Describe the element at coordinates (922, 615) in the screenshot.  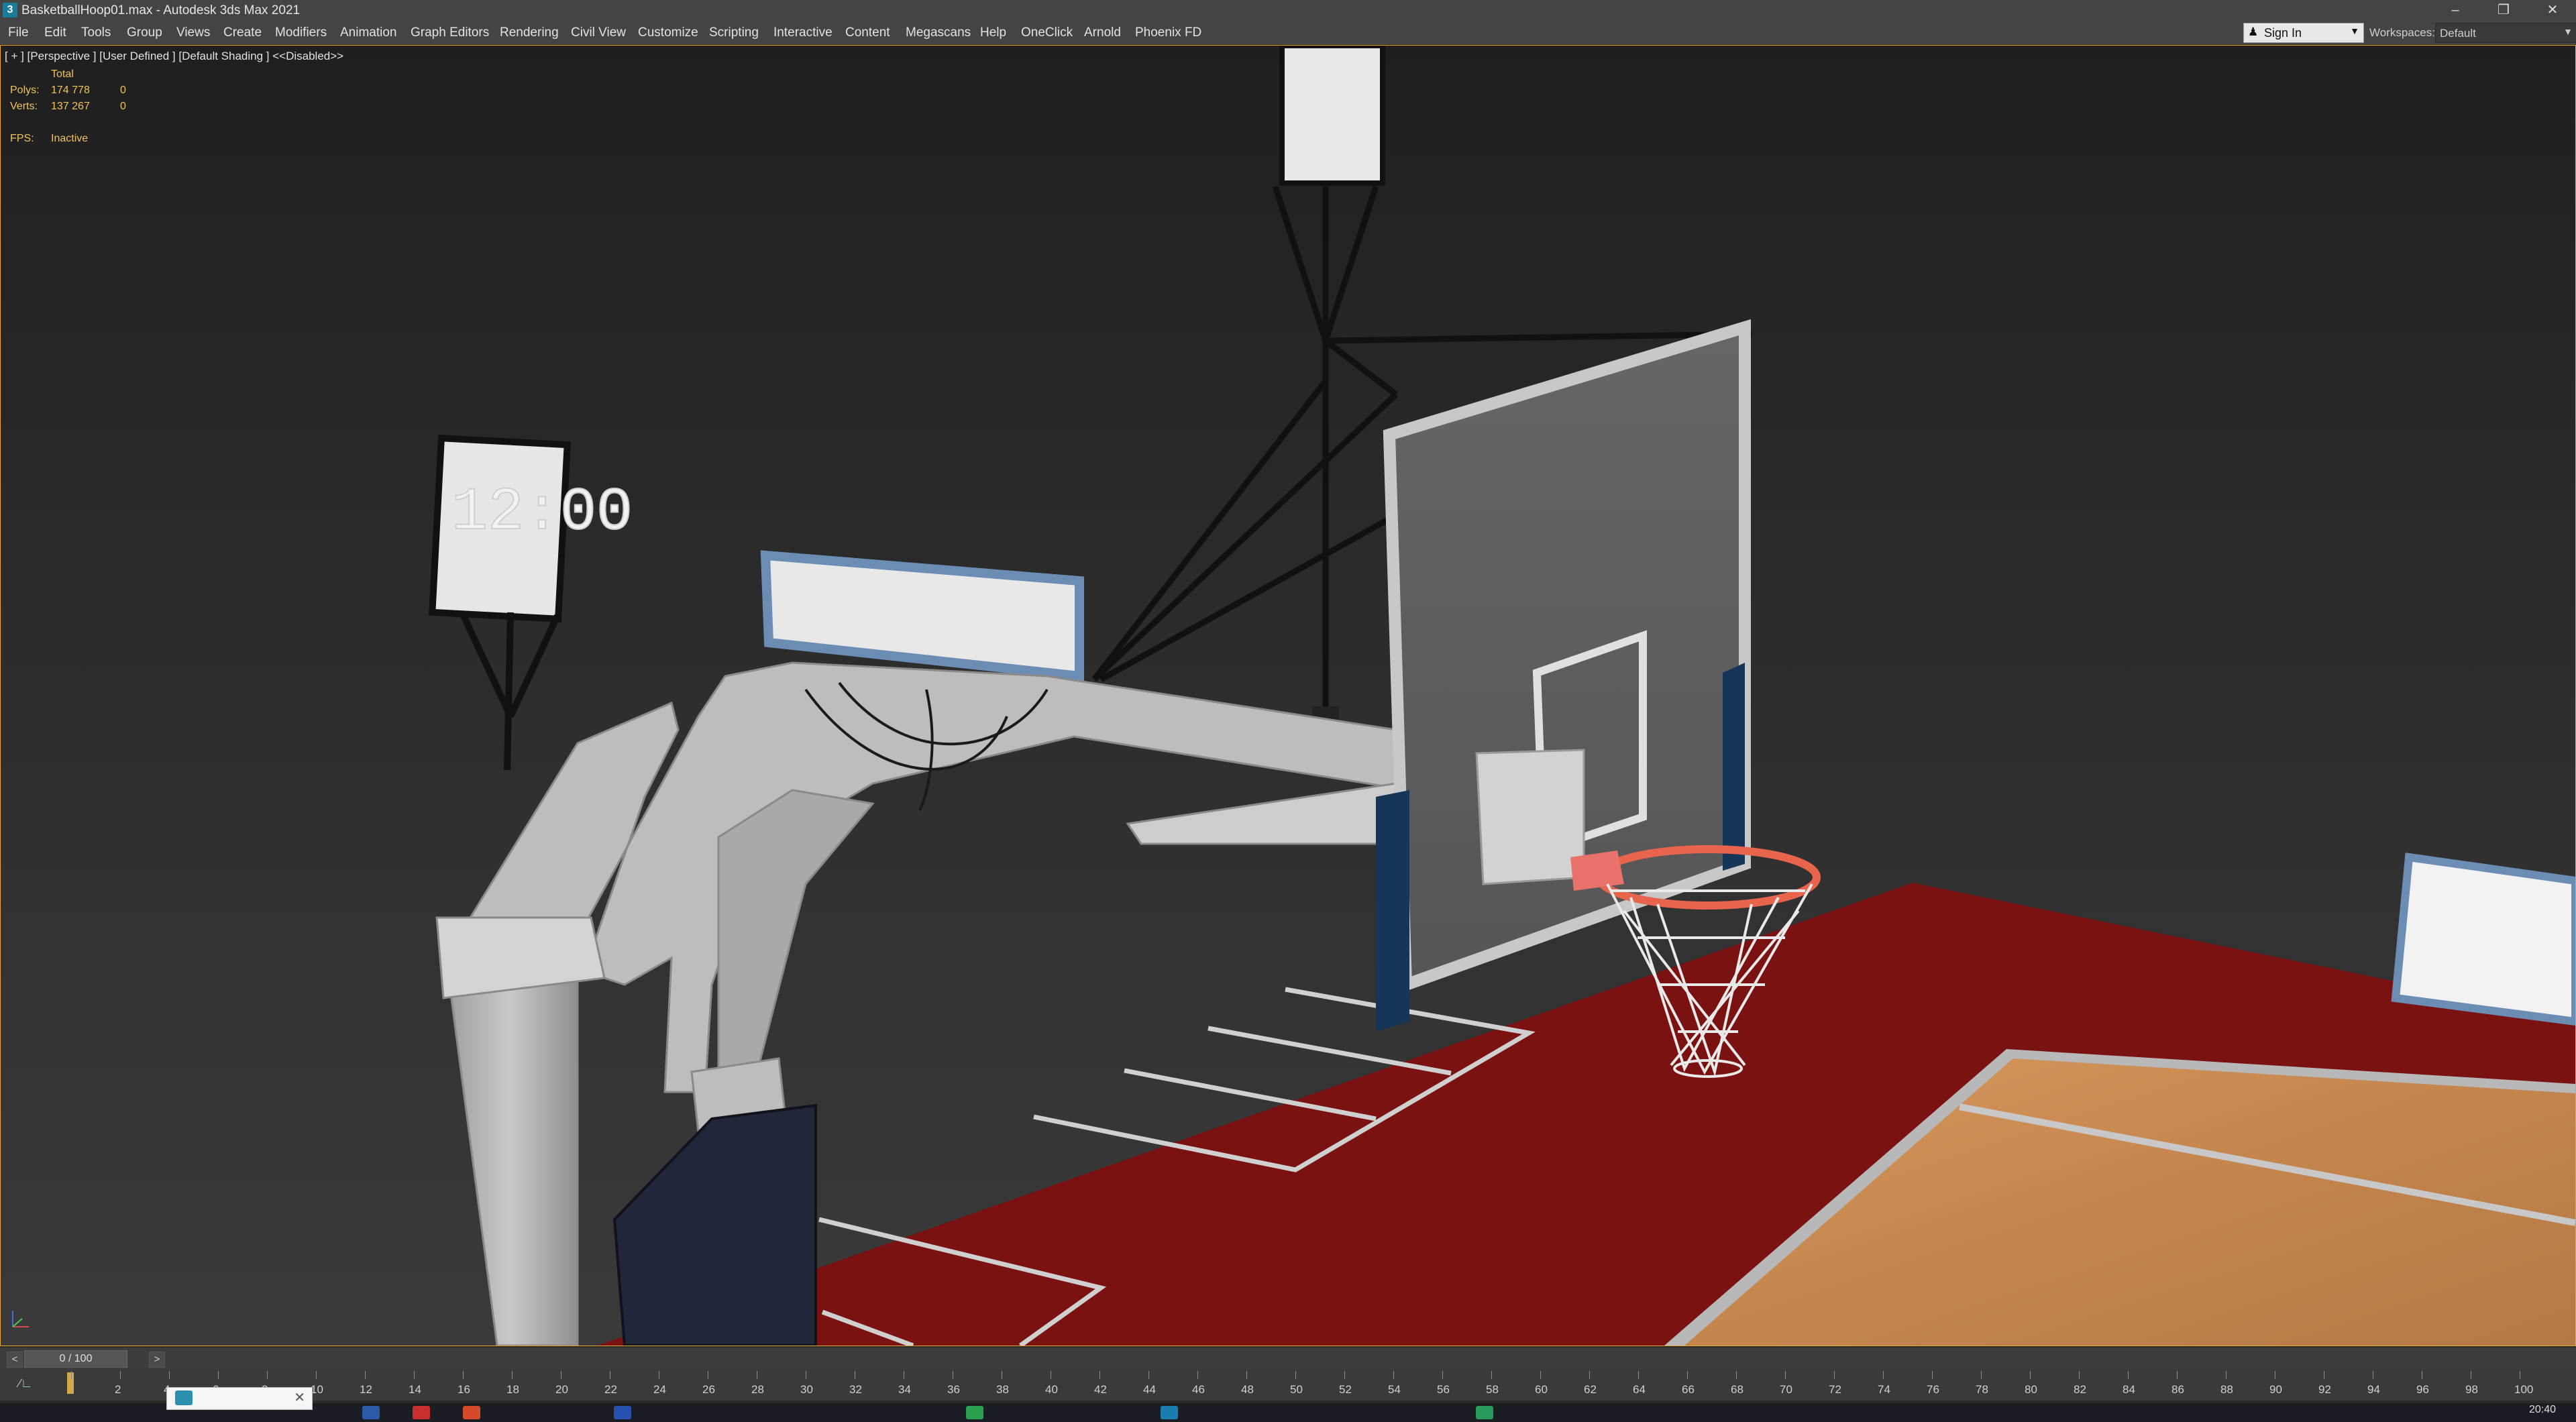
I see `arm-display-panel` at that location.